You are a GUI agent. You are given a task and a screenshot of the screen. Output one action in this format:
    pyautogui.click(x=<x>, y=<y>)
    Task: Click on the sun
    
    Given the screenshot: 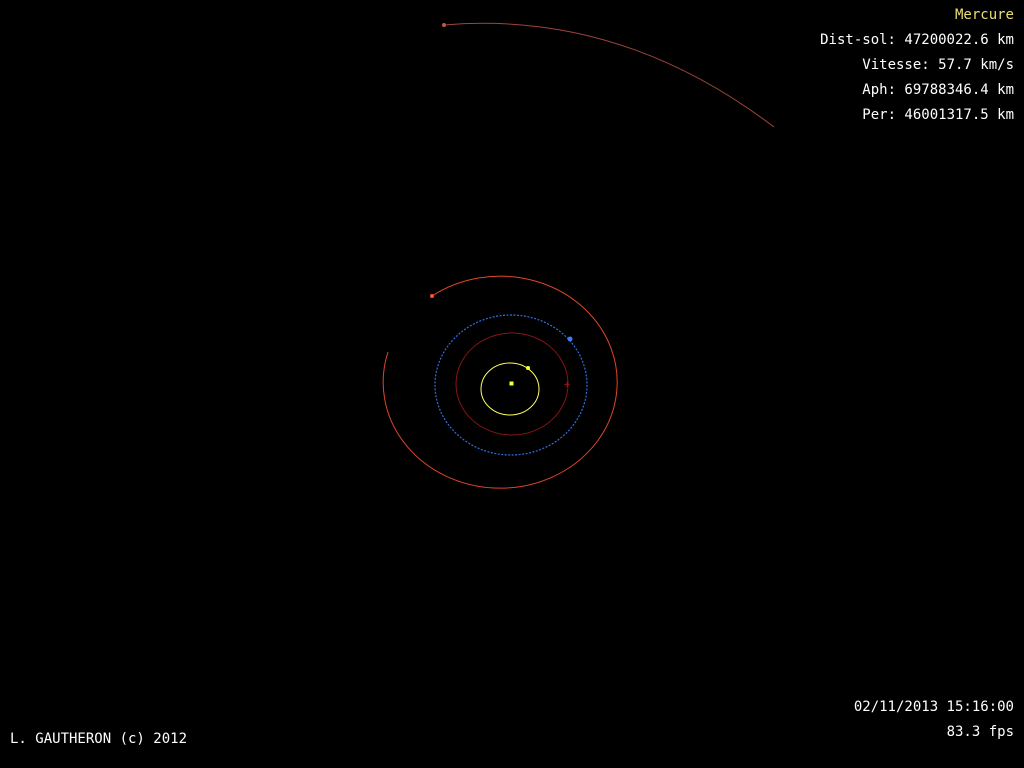 What is the action you would take?
    pyautogui.click(x=511, y=383)
    